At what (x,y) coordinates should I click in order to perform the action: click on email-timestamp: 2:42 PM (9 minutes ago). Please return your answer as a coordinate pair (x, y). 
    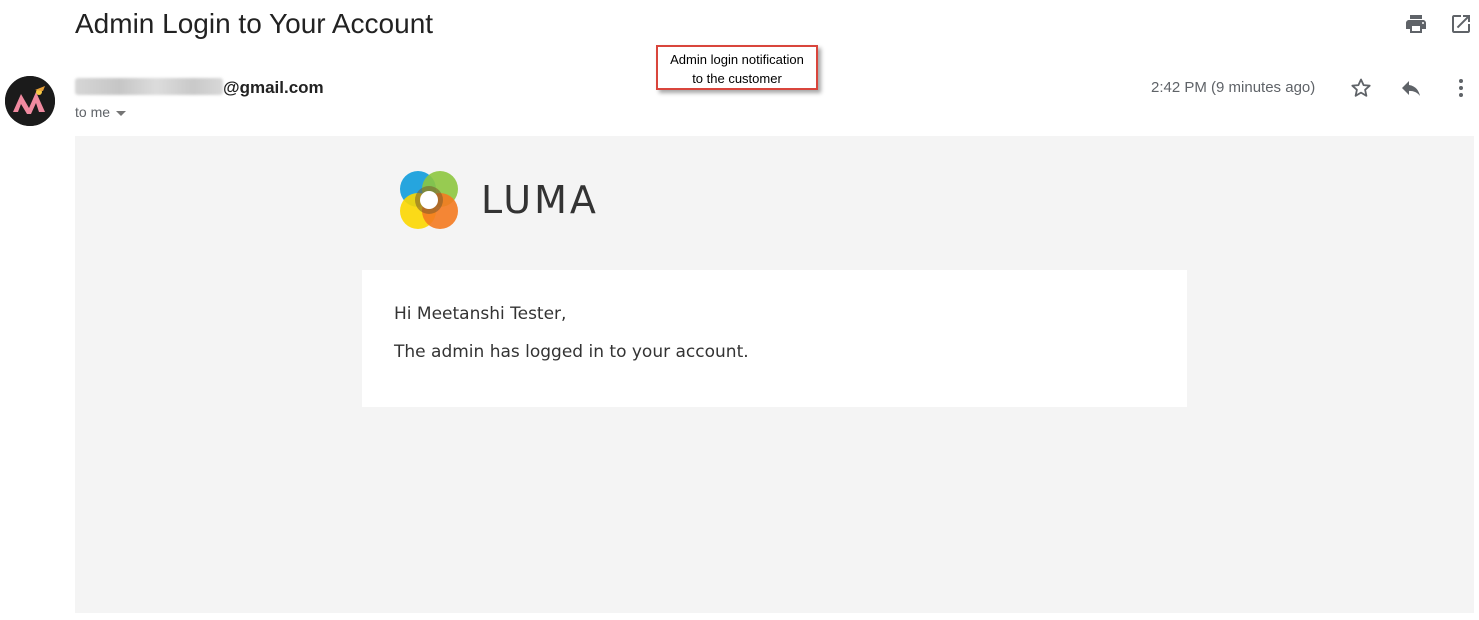
    Looking at the image, I should click on (1233, 87).